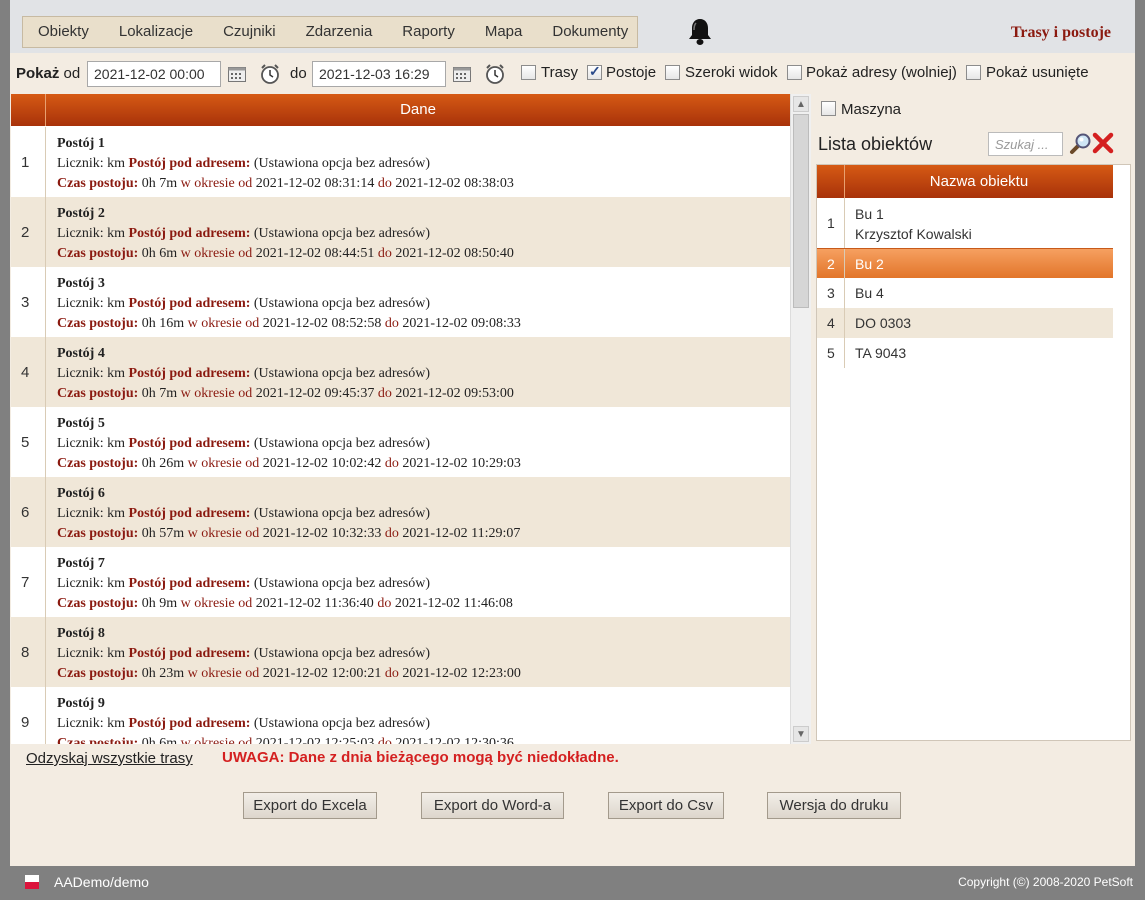 The width and height of the screenshot is (1145, 900). Describe the element at coordinates (1103, 143) in the screenshot. I see `clear-search-icon` at that location.